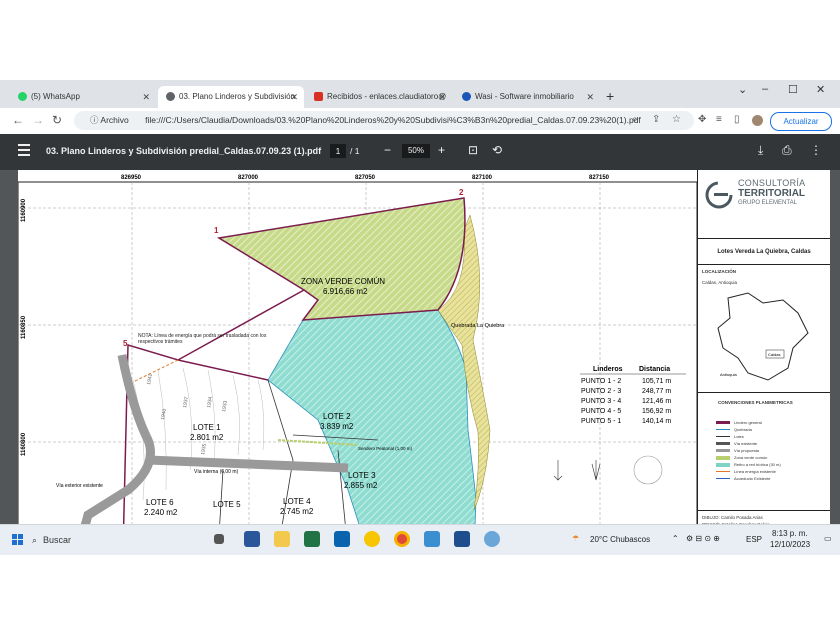 Image resolution: width=840 pixels, height=630 pixels. Describe the element at coordinates (801, 121) in the screenshot. I see `update-button: Actualizar` at that location.